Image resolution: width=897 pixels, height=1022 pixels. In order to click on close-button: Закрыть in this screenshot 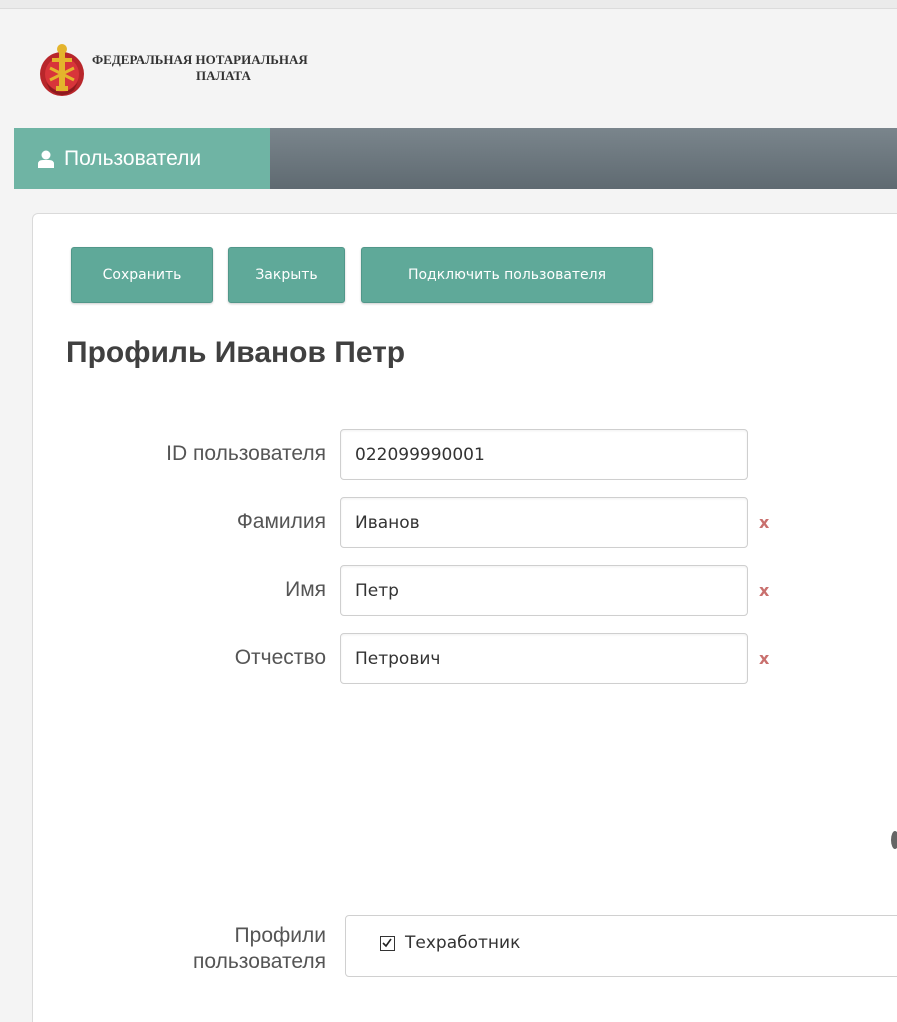, I will do `click(286, 275)`.